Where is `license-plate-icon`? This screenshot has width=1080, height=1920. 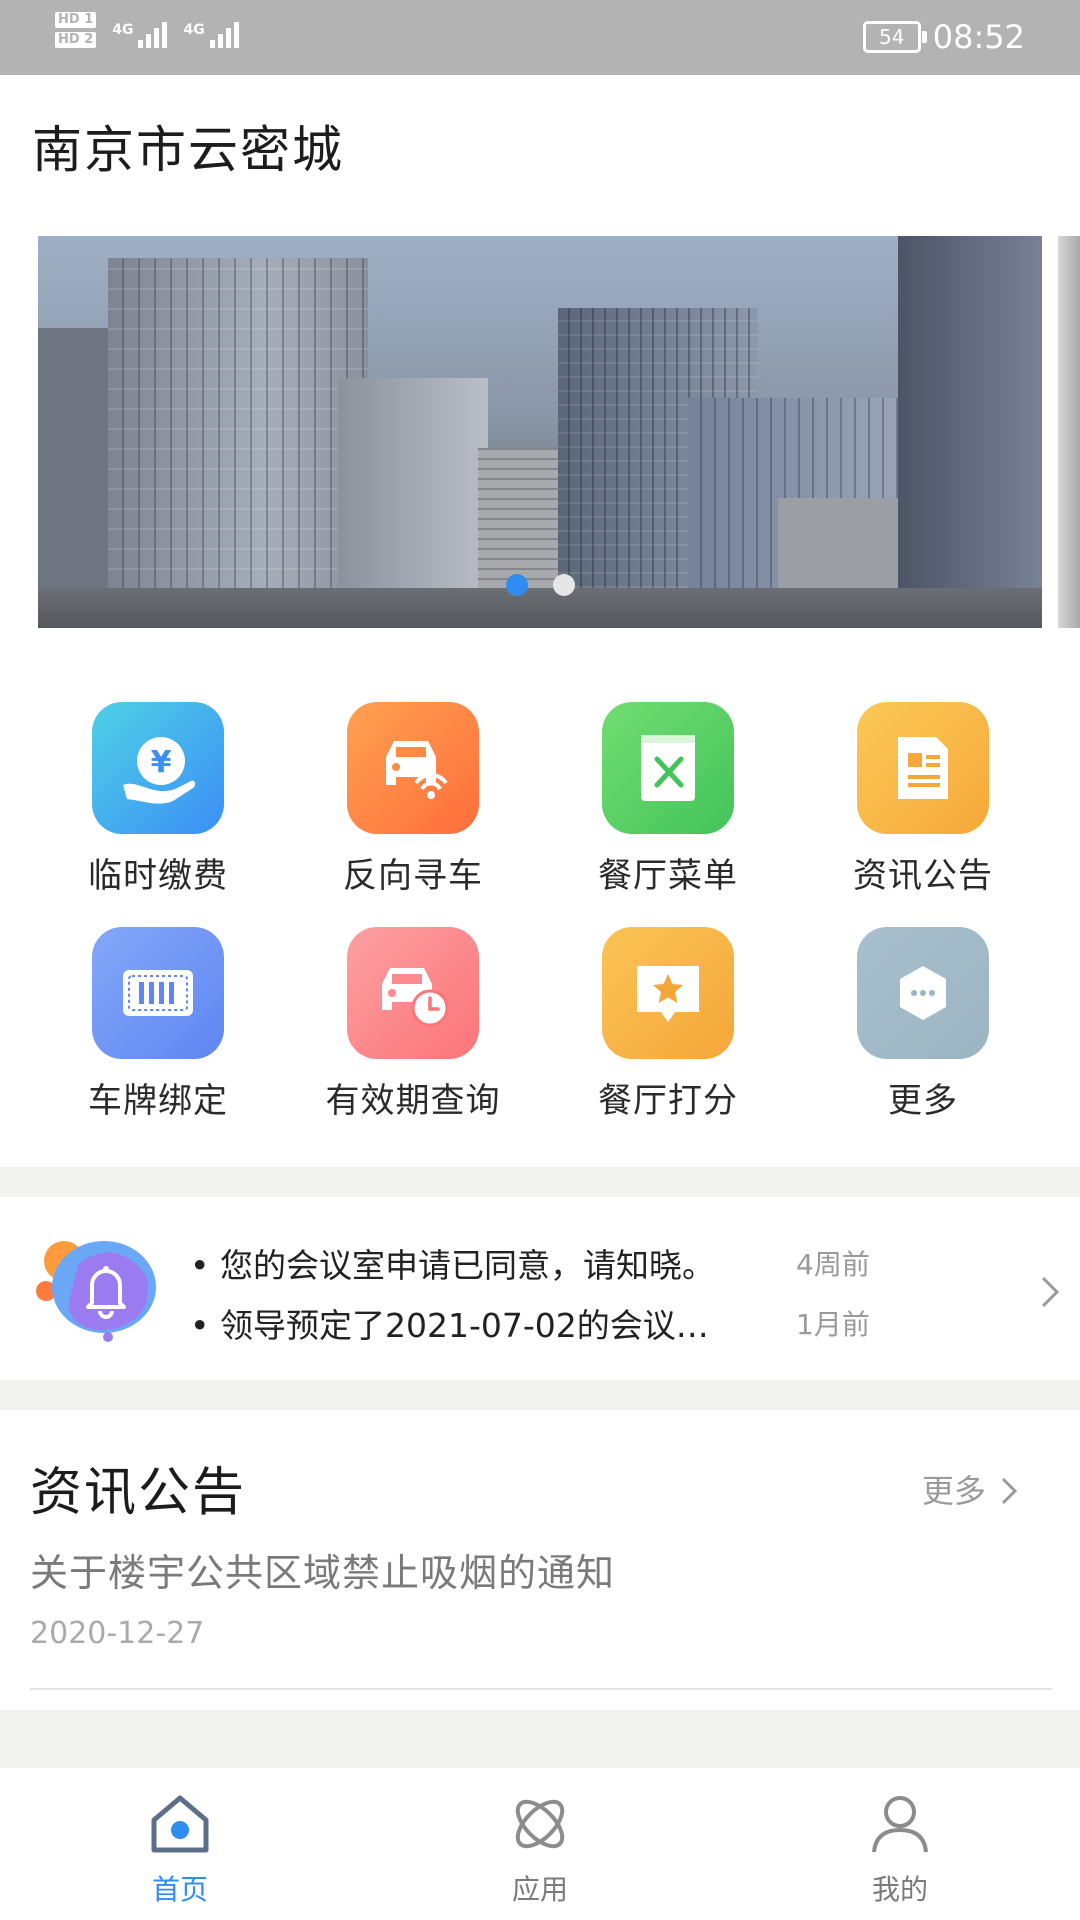
license-plate-icon is located at coordinates (158, 993).